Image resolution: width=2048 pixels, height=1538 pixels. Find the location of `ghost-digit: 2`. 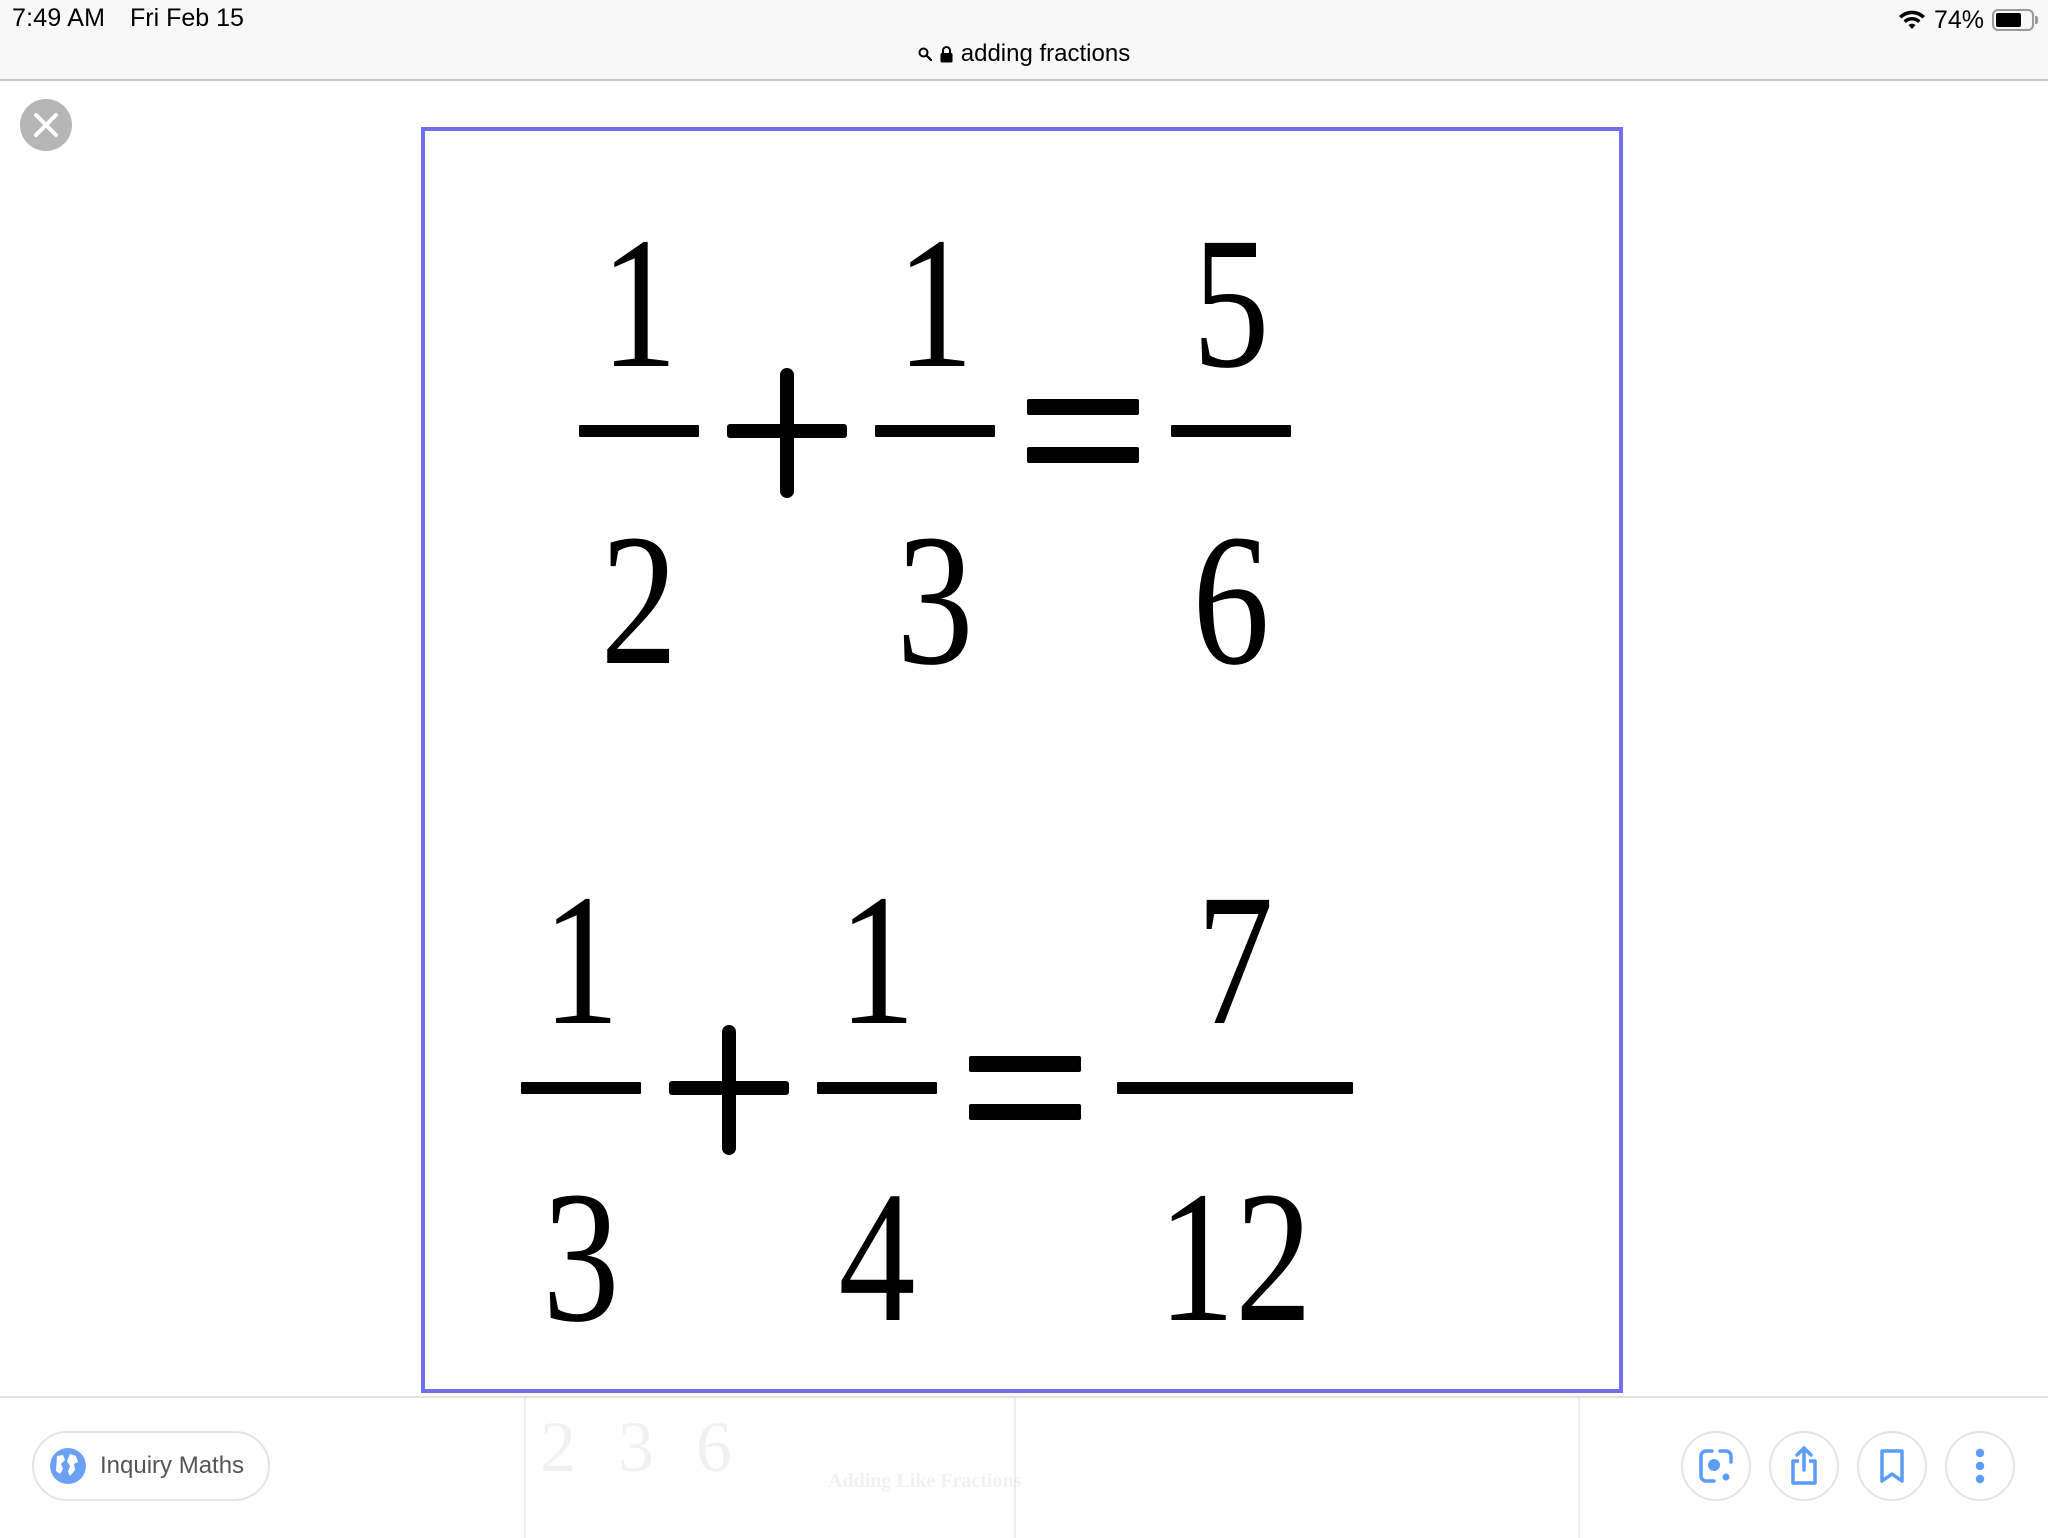

ghost-digit: 2 is located at coordinates (558, 1447).